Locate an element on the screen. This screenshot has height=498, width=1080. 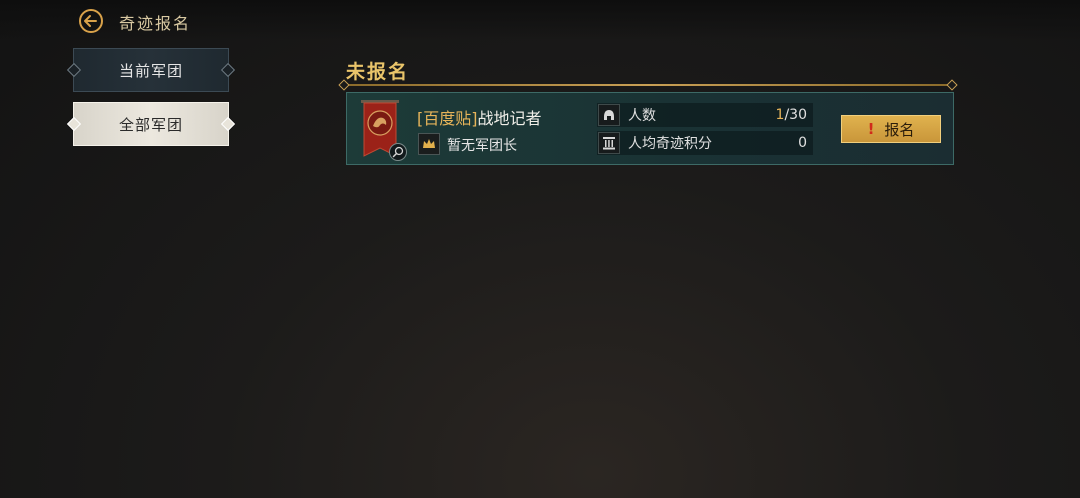
score-stat: 人均奇迹积分 0 is located at coordinates (705, 143).